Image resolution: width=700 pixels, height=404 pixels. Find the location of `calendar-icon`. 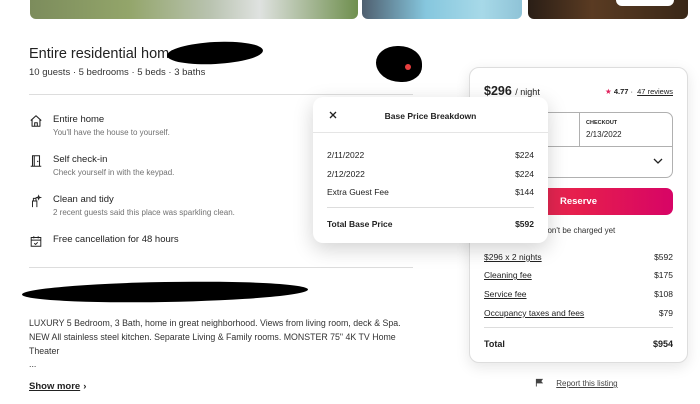

calendar-icon is located at coordinates (36, 241).